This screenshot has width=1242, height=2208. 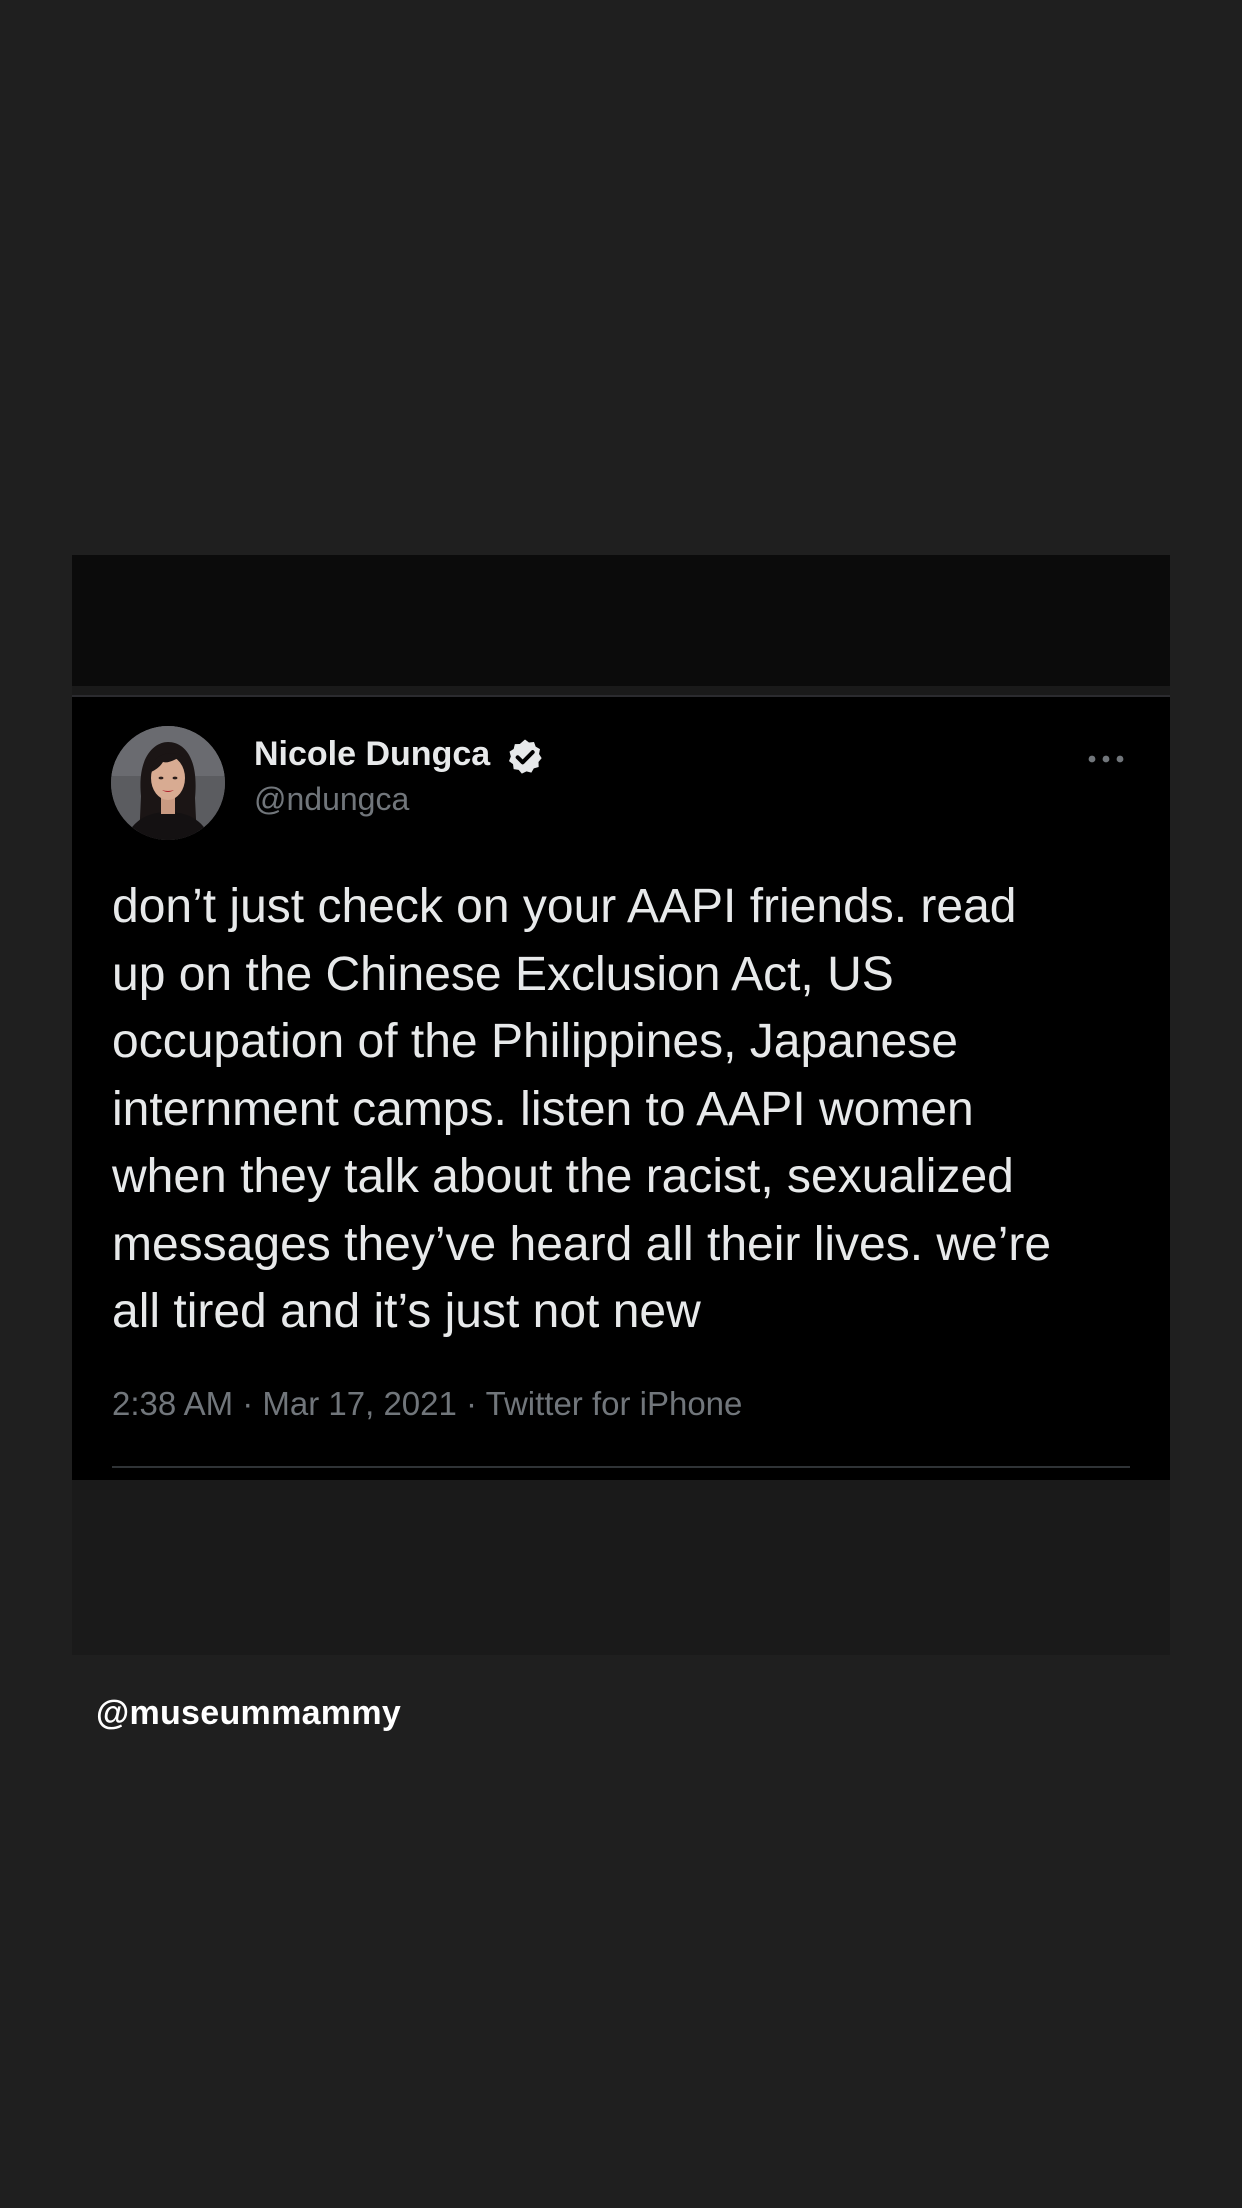 I want to click on user-handle: @ndungca, so click(x=331, y=799).